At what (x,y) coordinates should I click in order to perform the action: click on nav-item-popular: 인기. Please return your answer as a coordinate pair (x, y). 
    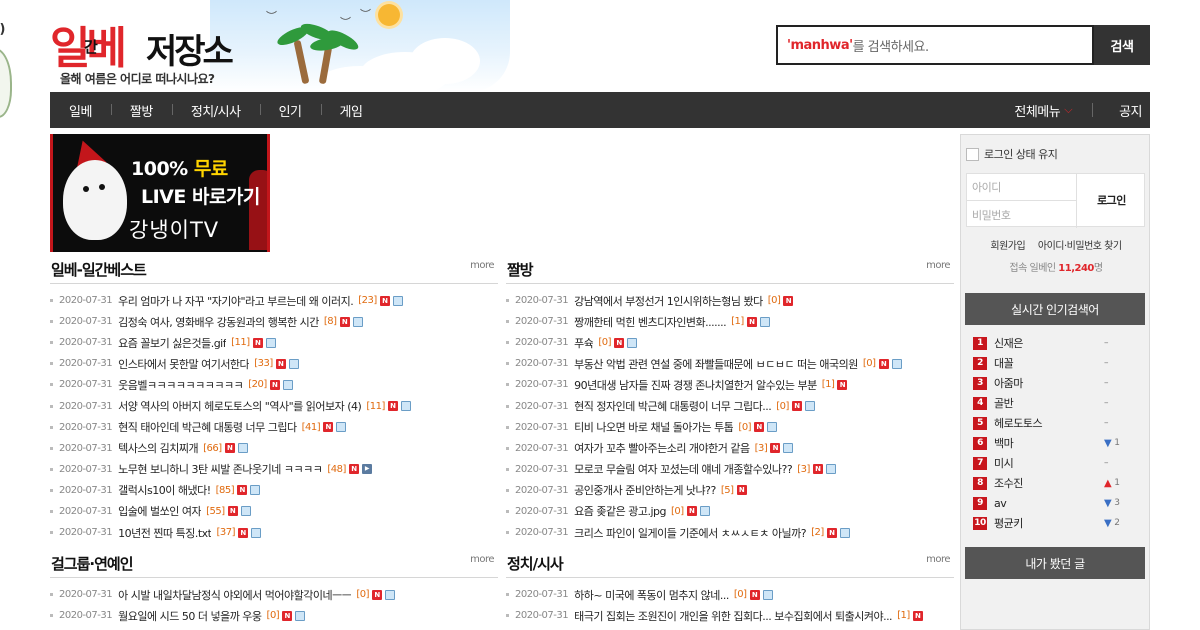
    Looking at the image, I should click on (290, 110).